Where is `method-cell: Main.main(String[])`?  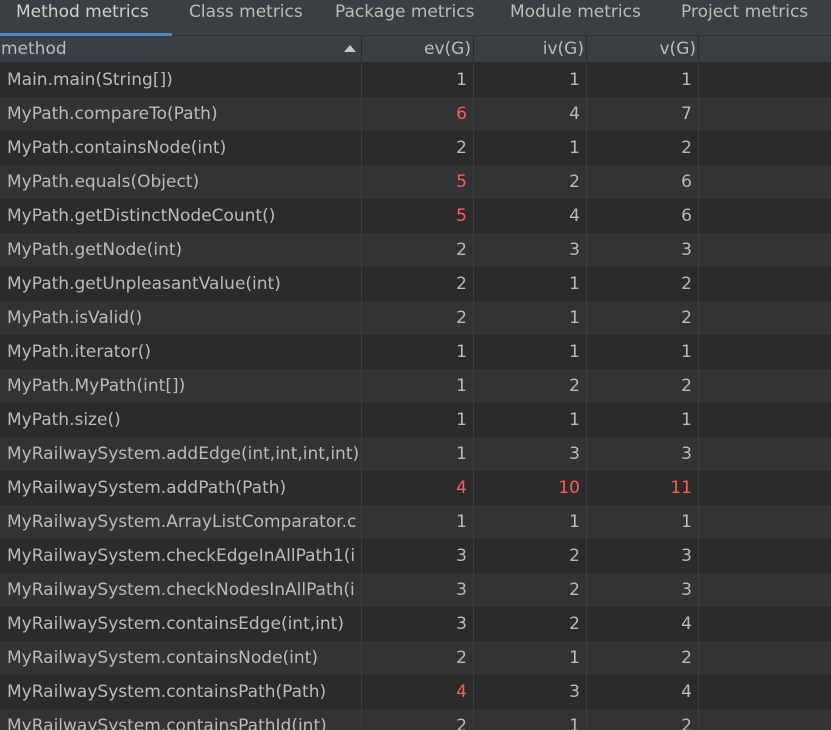
method-cell: Main.main(String[]) is located at coordinates (181, 80).